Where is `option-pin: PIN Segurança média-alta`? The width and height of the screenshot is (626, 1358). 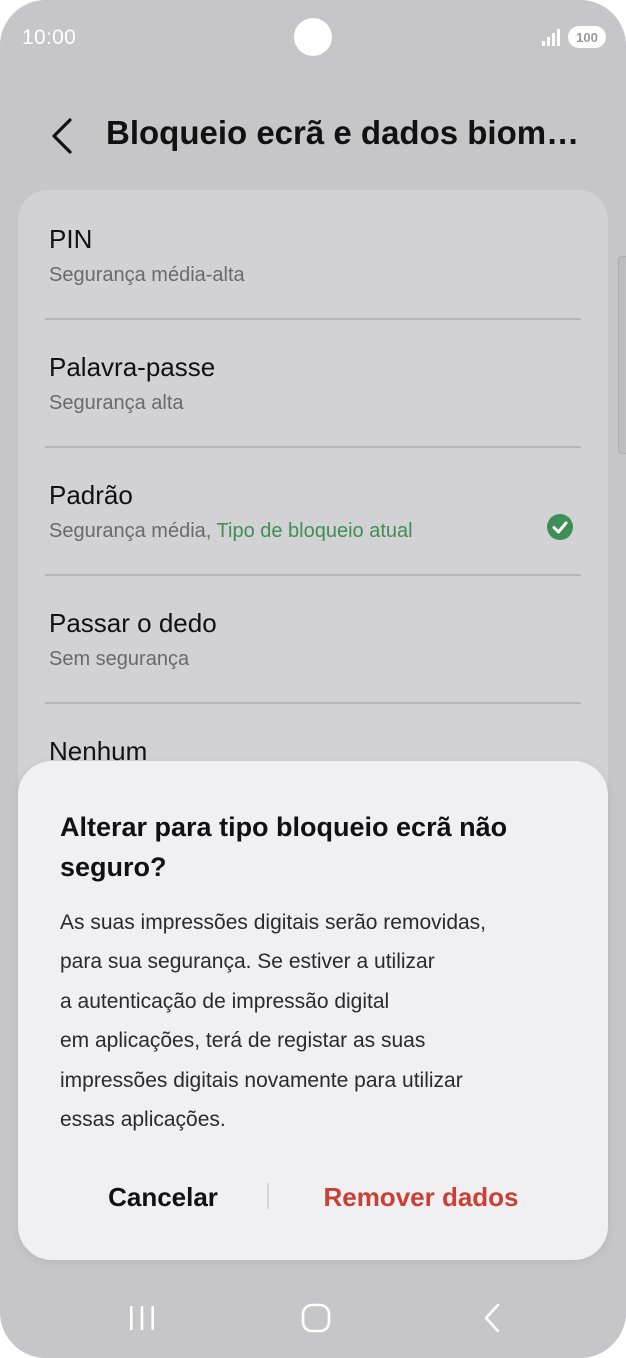 option-pin: PIN Segurança média-alta is located at coordinates (313, 254).